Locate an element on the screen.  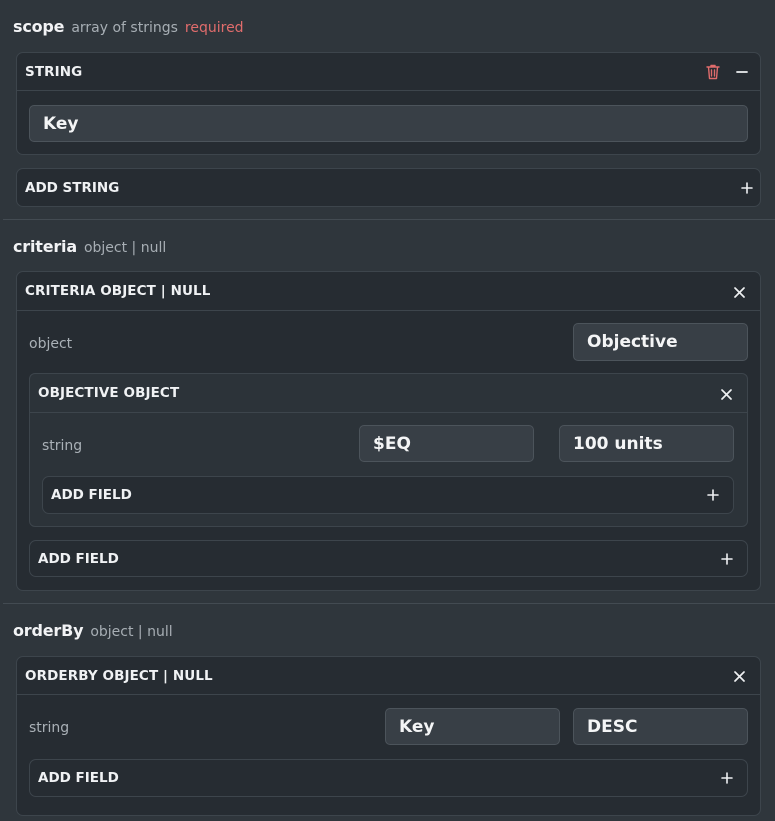
scope-value-input: Key is located at coordinates (388, 123).